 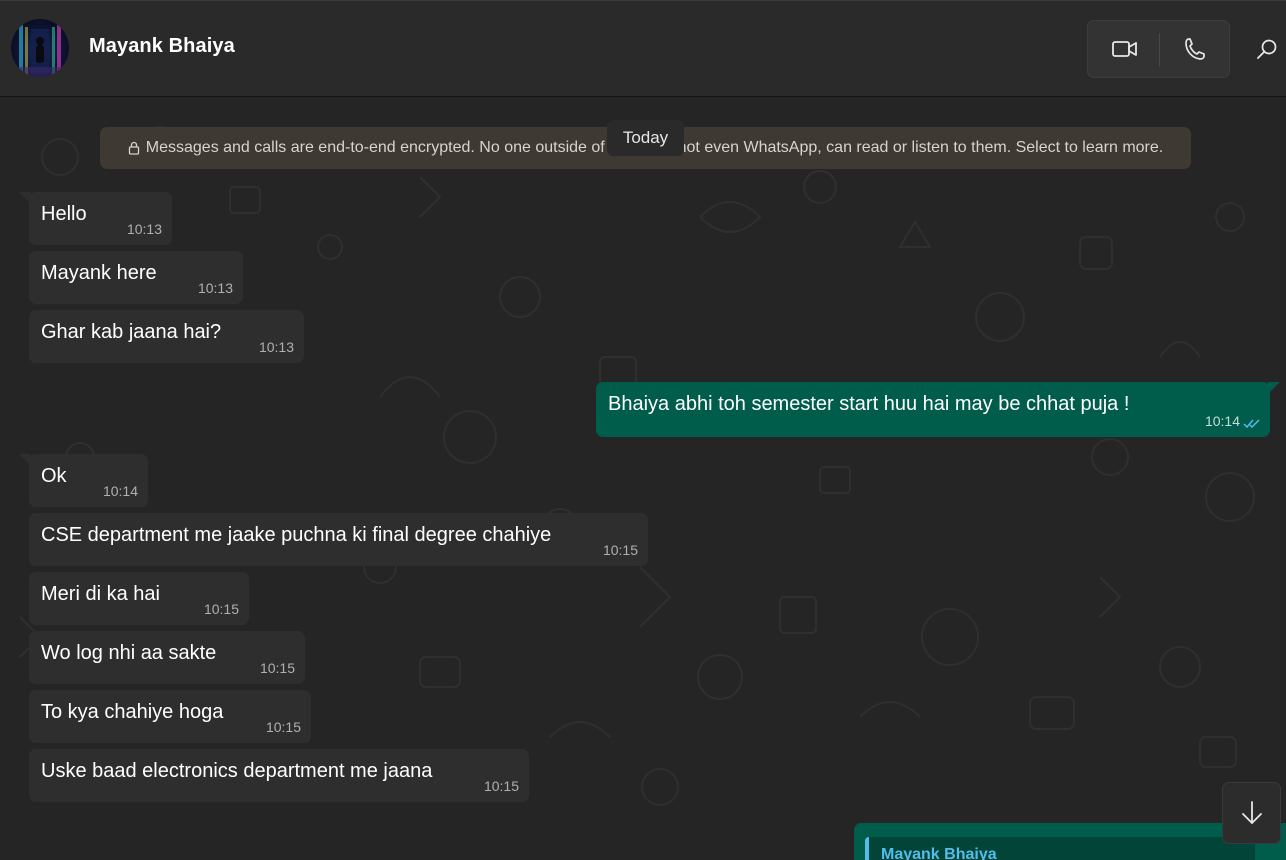 I want to click on message-bubble: Ghar kab jaana hai? 10:13, so click(x=166, y=336).